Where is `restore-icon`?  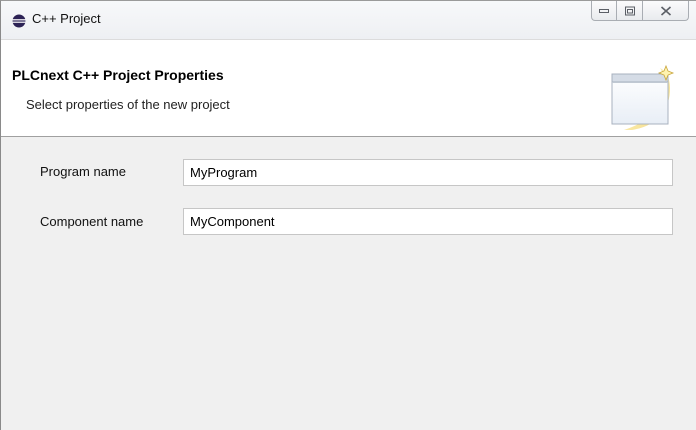
restore-icon is located at coordinates (629, 10).